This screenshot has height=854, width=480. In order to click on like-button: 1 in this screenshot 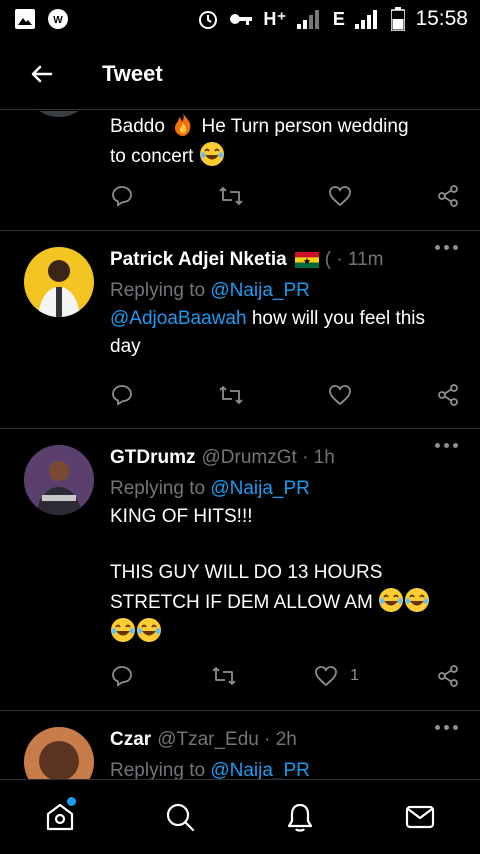, I will do `click(336, 676)`.